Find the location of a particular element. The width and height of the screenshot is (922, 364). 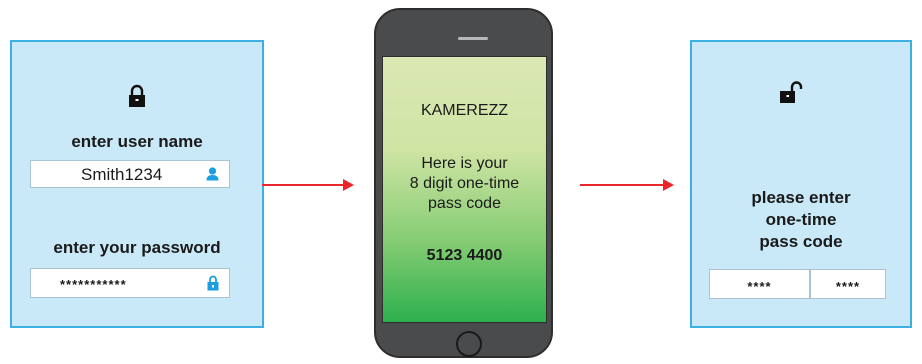

lock-closed-icon is located at coordinates (137, 95).